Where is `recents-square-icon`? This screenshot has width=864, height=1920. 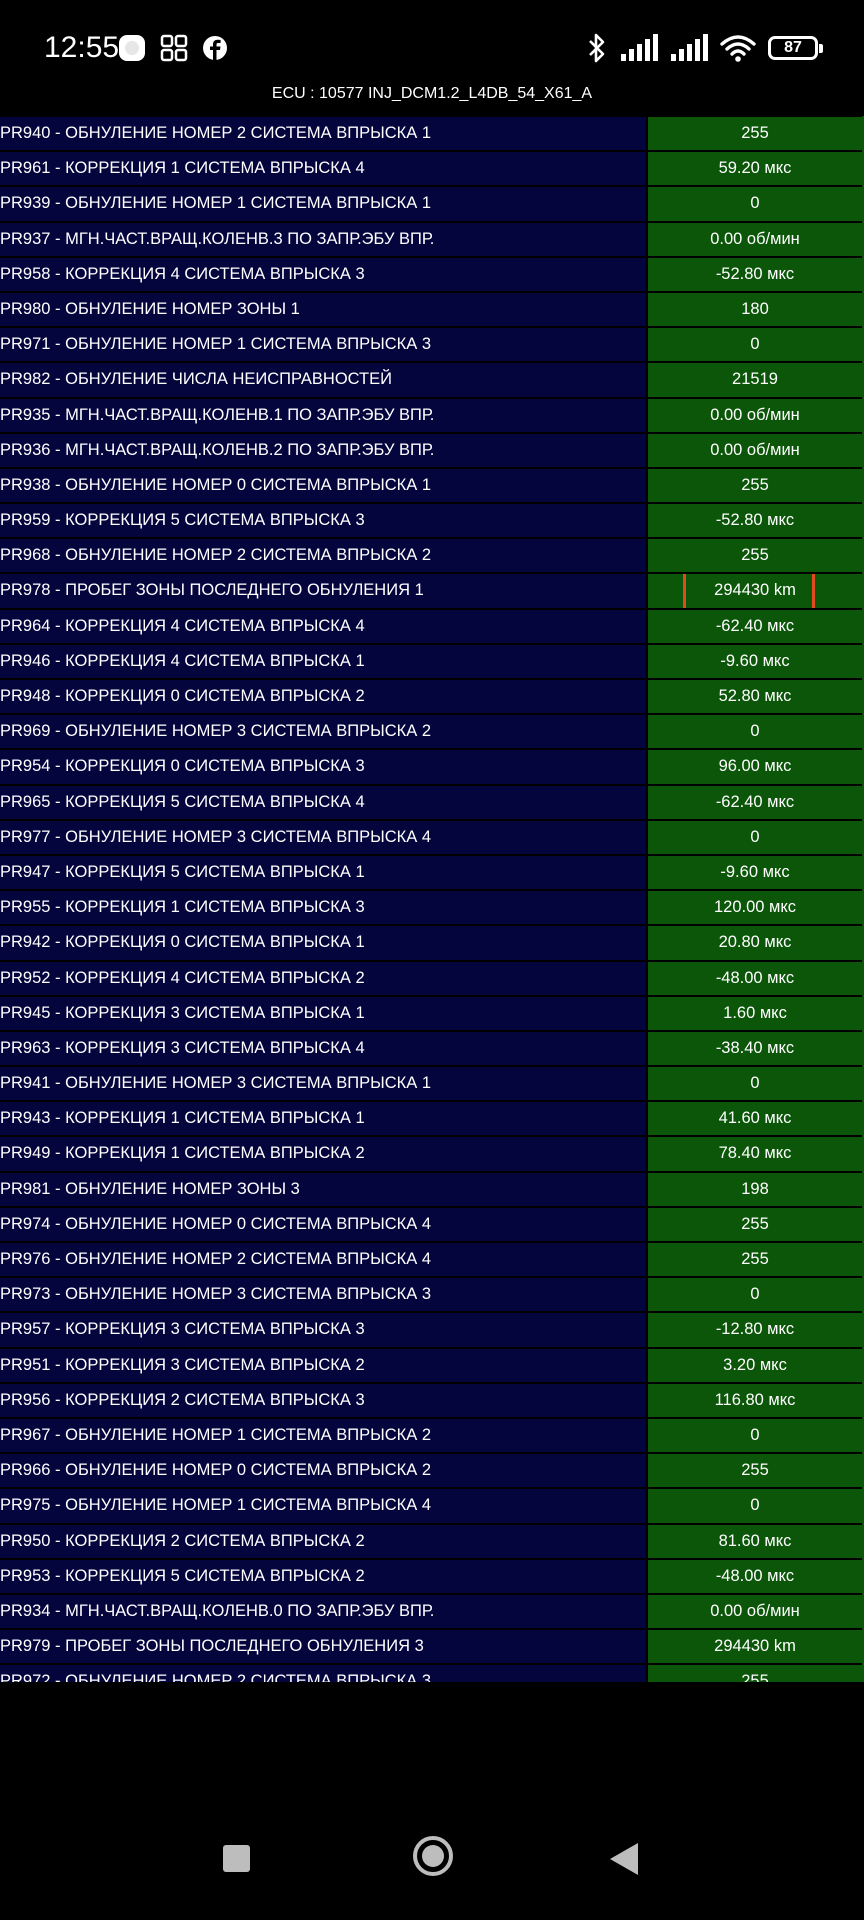
recents-square-icon is located at coordinates (236, 1858).